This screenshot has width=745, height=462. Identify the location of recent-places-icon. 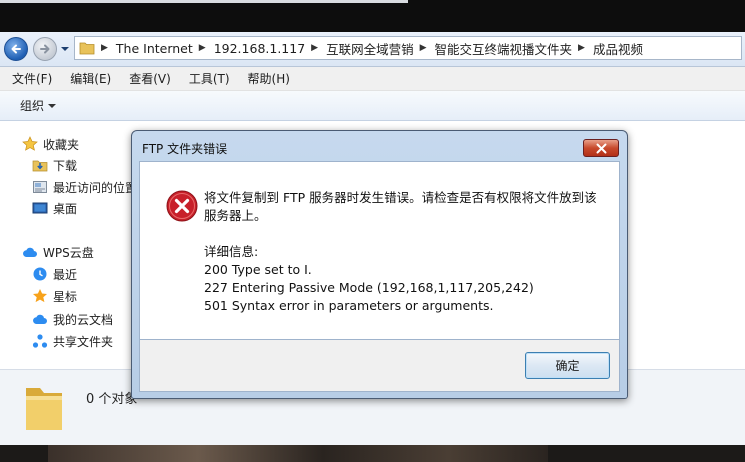
(40, 187).